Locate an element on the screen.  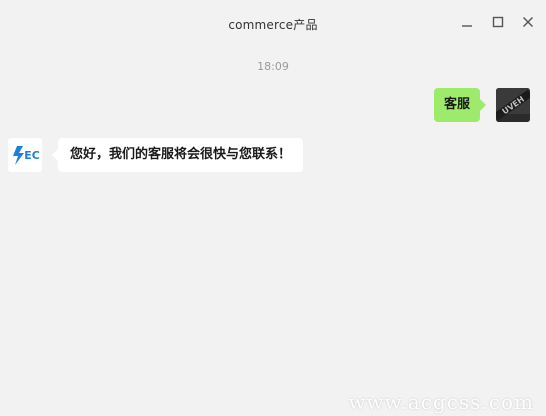
close-button is located at coordinates (528, 22).